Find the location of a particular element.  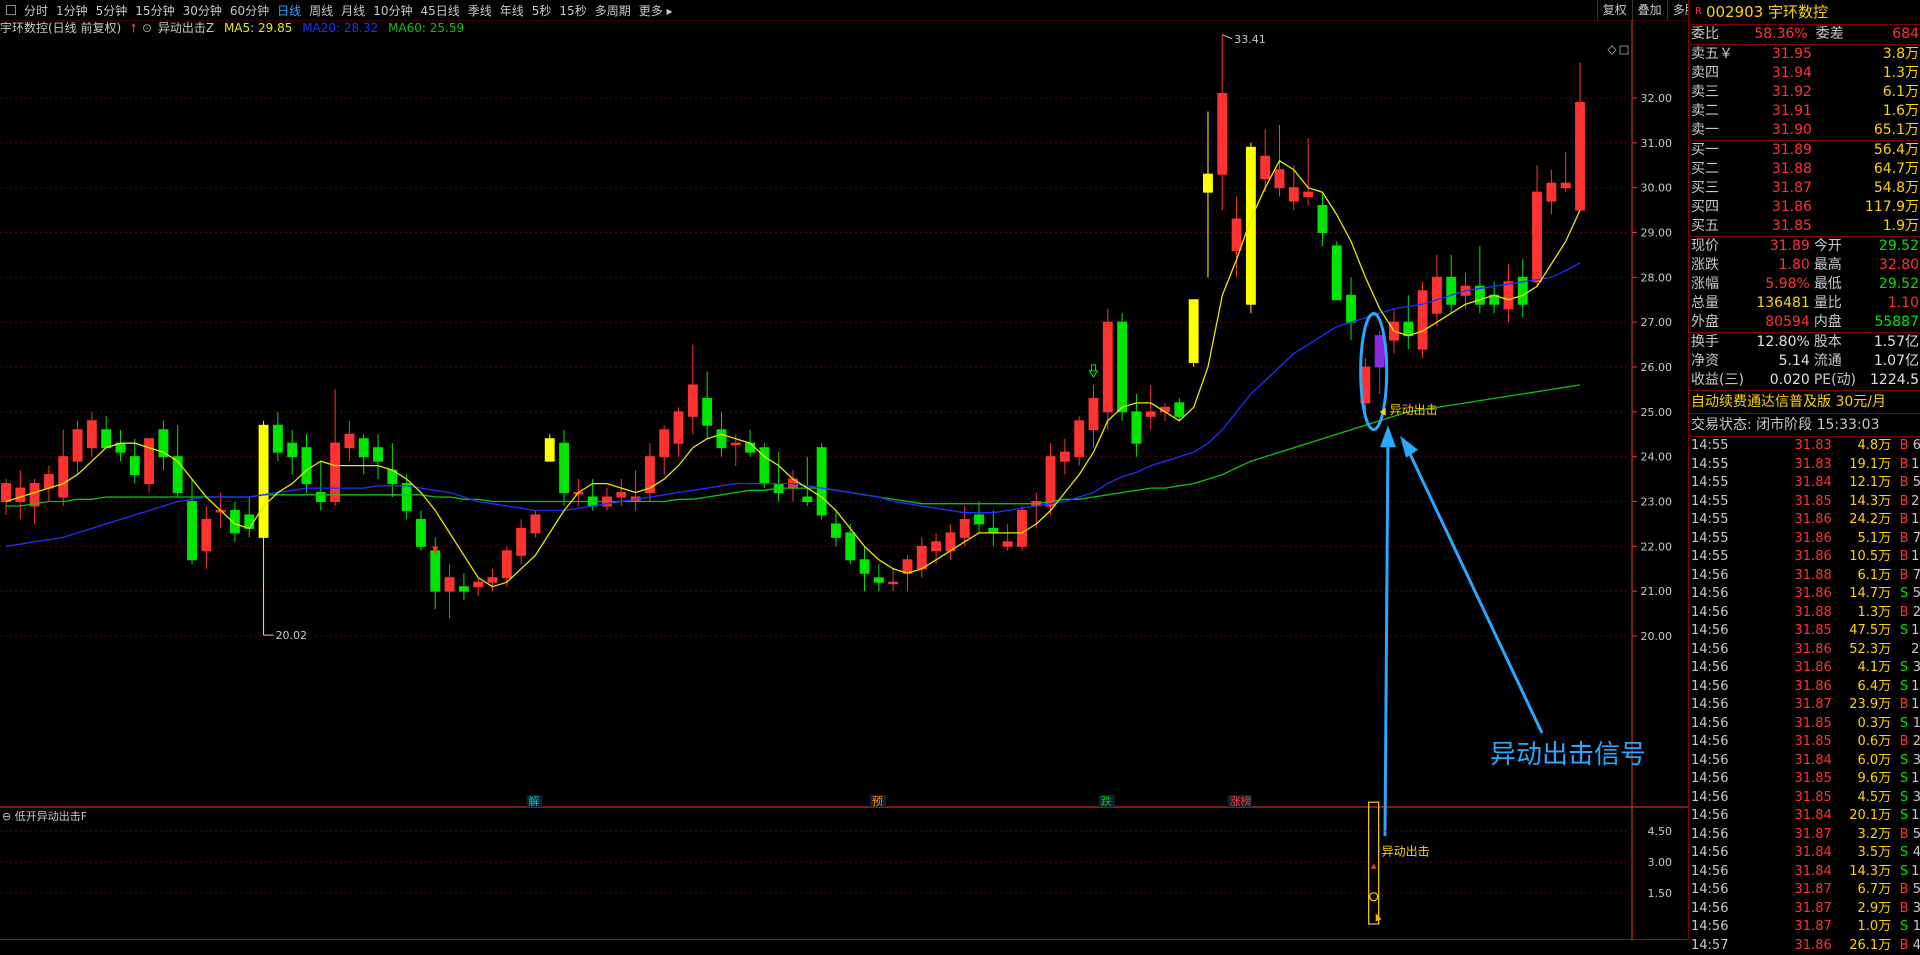

period-tab: 分时 is located at coordinates (36, 10).